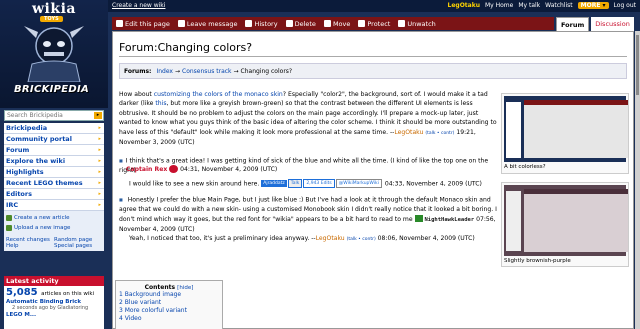  What do you see at coordinates (499, 5) in the screenshot?
I see `my-home-link: My Home` at bounding box center [499, 5].